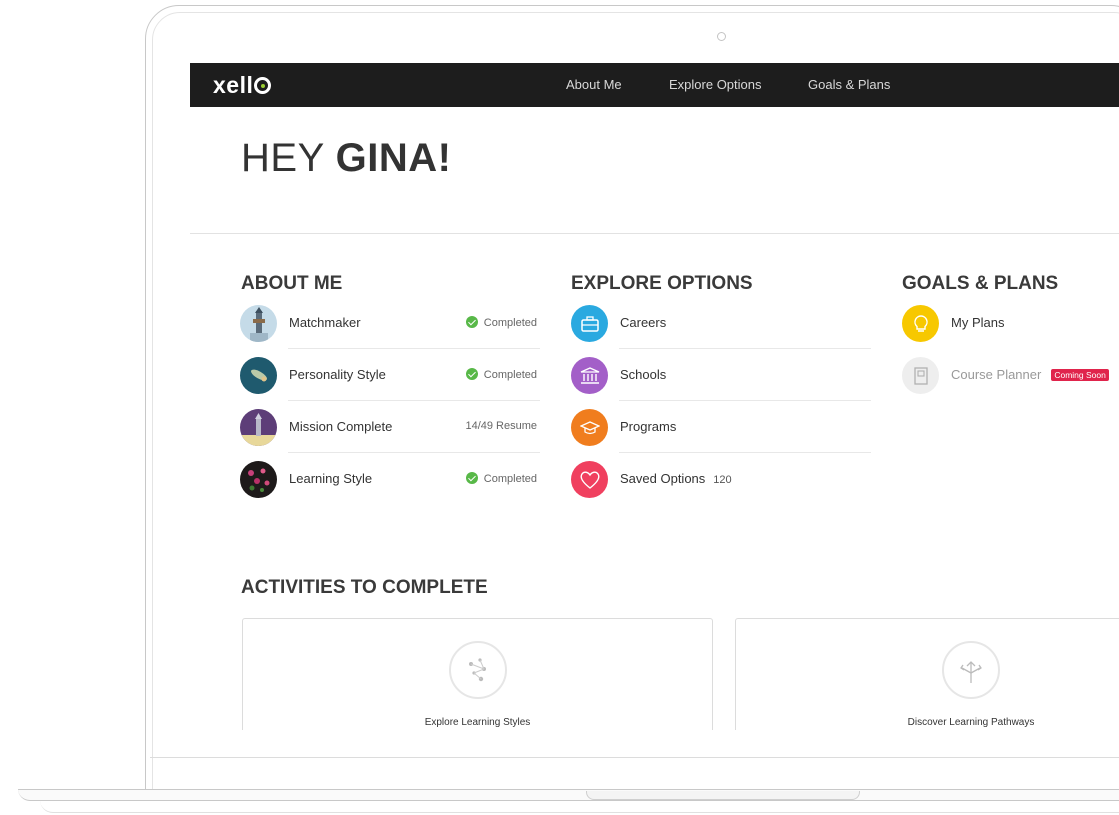 The height and width of the screenshot is (815, 1119). I want to click on activity-card-learning-styles: Explore Learning Styles, so click(477, 674).